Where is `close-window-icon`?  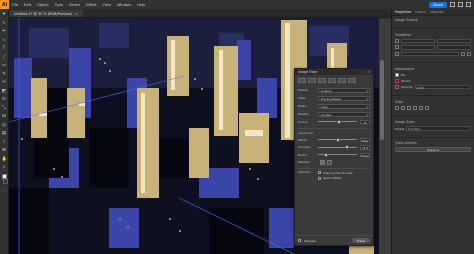 close-window-icon is located at coordinates (468, 4).